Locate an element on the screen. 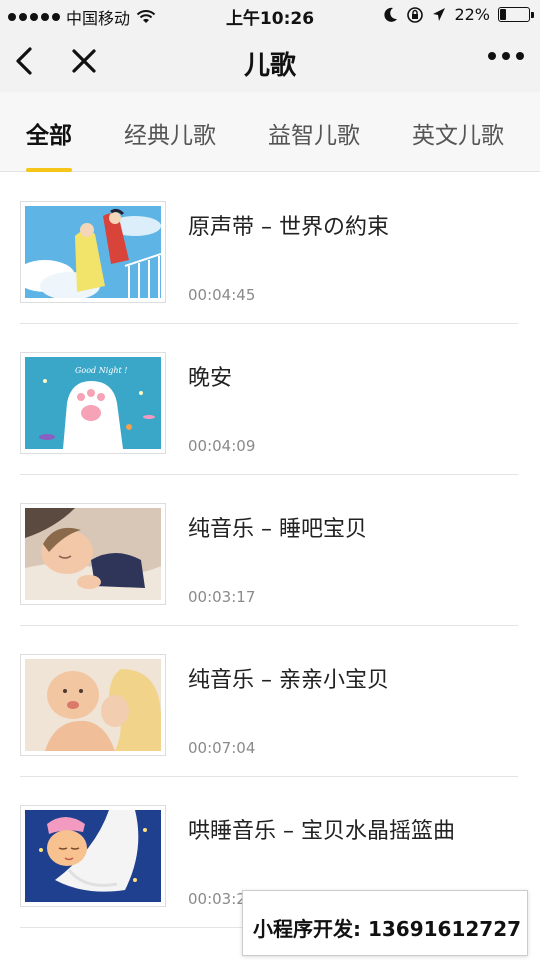  song-duration: 00:03:17 is located at coordinates (222, 597).